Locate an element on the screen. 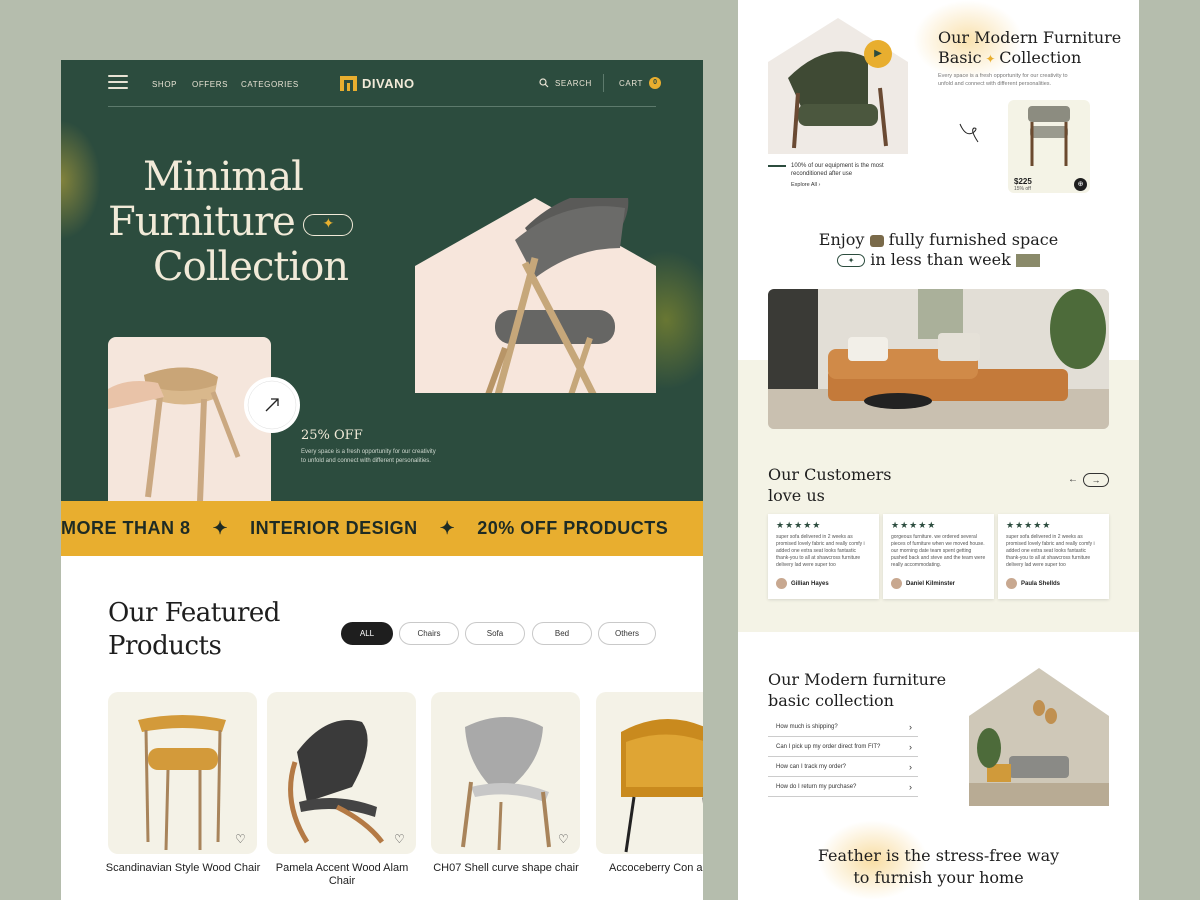 Image resolution: width=1200 pixels, height=900 pixels. reviewer: Gillian Hayes is located at coordinates (802, 583).